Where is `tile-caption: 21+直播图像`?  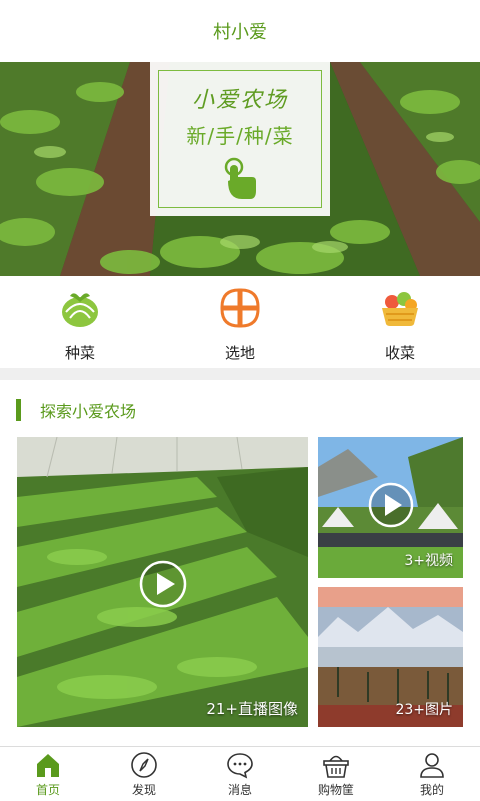 tile-caption: 21+直播图像 is located at coordinates (252, 709).